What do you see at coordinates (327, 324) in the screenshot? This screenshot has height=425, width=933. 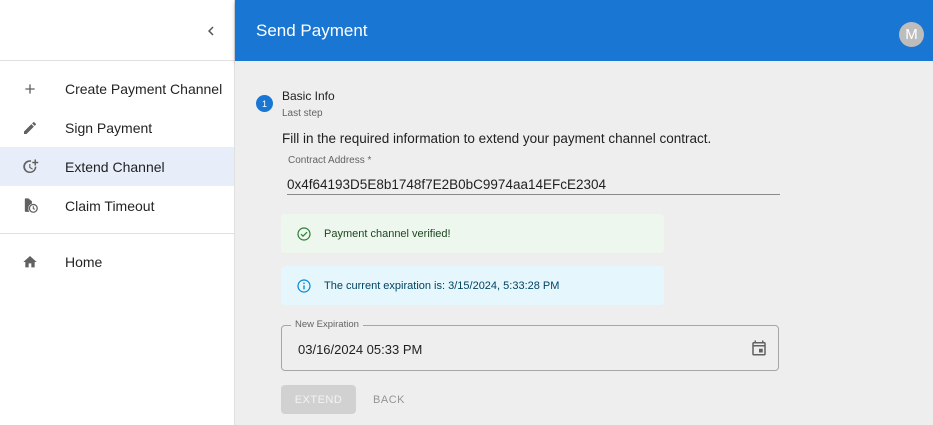 I see `new-expiration-label: New Expiration` at bounding box center [327, 324].